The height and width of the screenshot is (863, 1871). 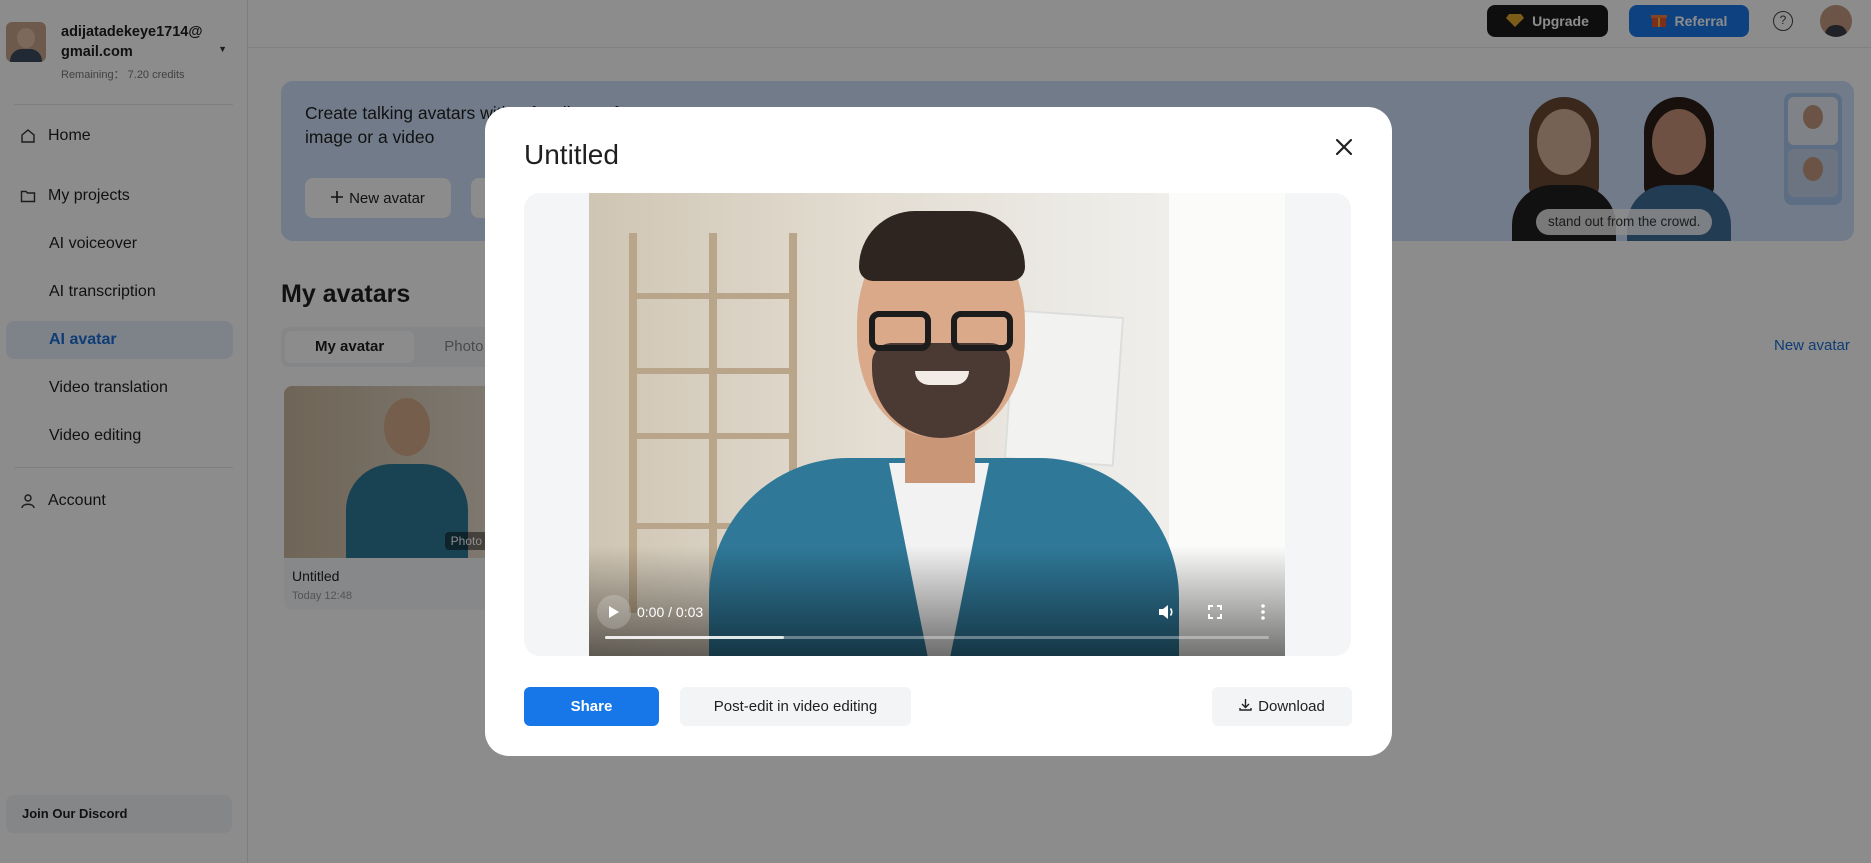 What do you see at coordinates (942, 246) in the screenshot?
I see `hair-shape` at bounding box center [942, 246].